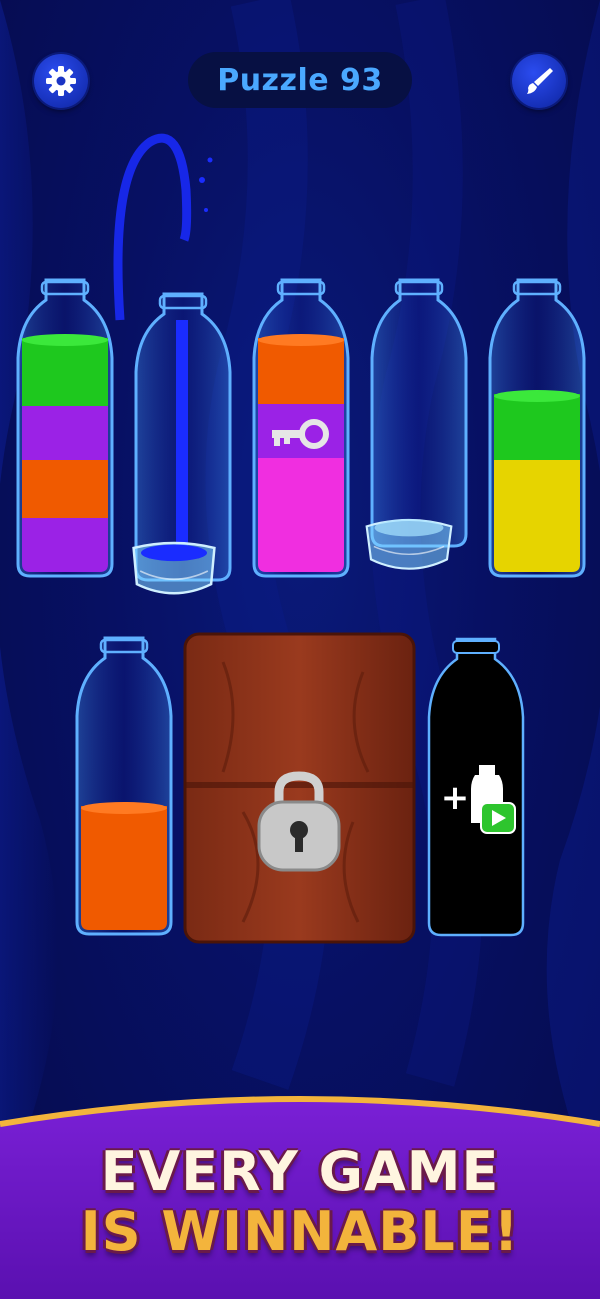  I want to click on paintbrush-icon, so click(540, 81).